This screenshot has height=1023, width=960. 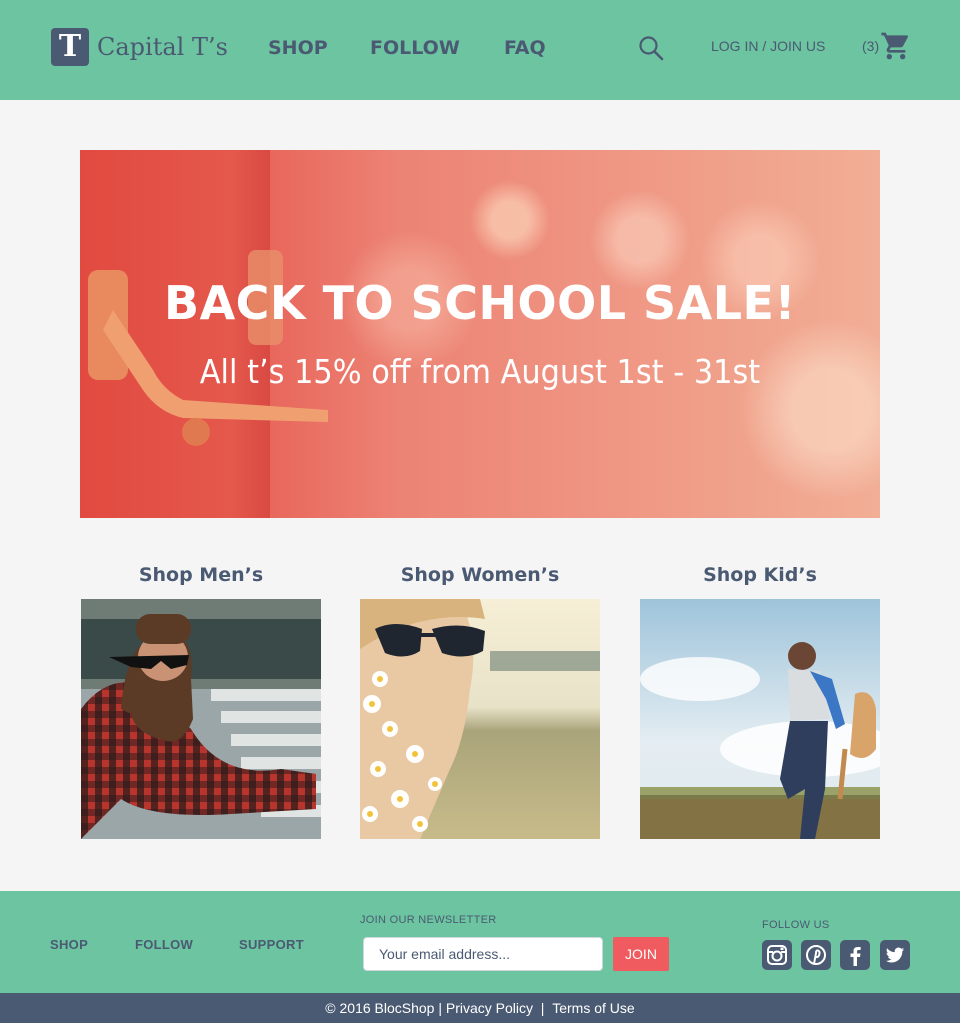 I want to click on pinterest-icon, so click(x=816, y=955).